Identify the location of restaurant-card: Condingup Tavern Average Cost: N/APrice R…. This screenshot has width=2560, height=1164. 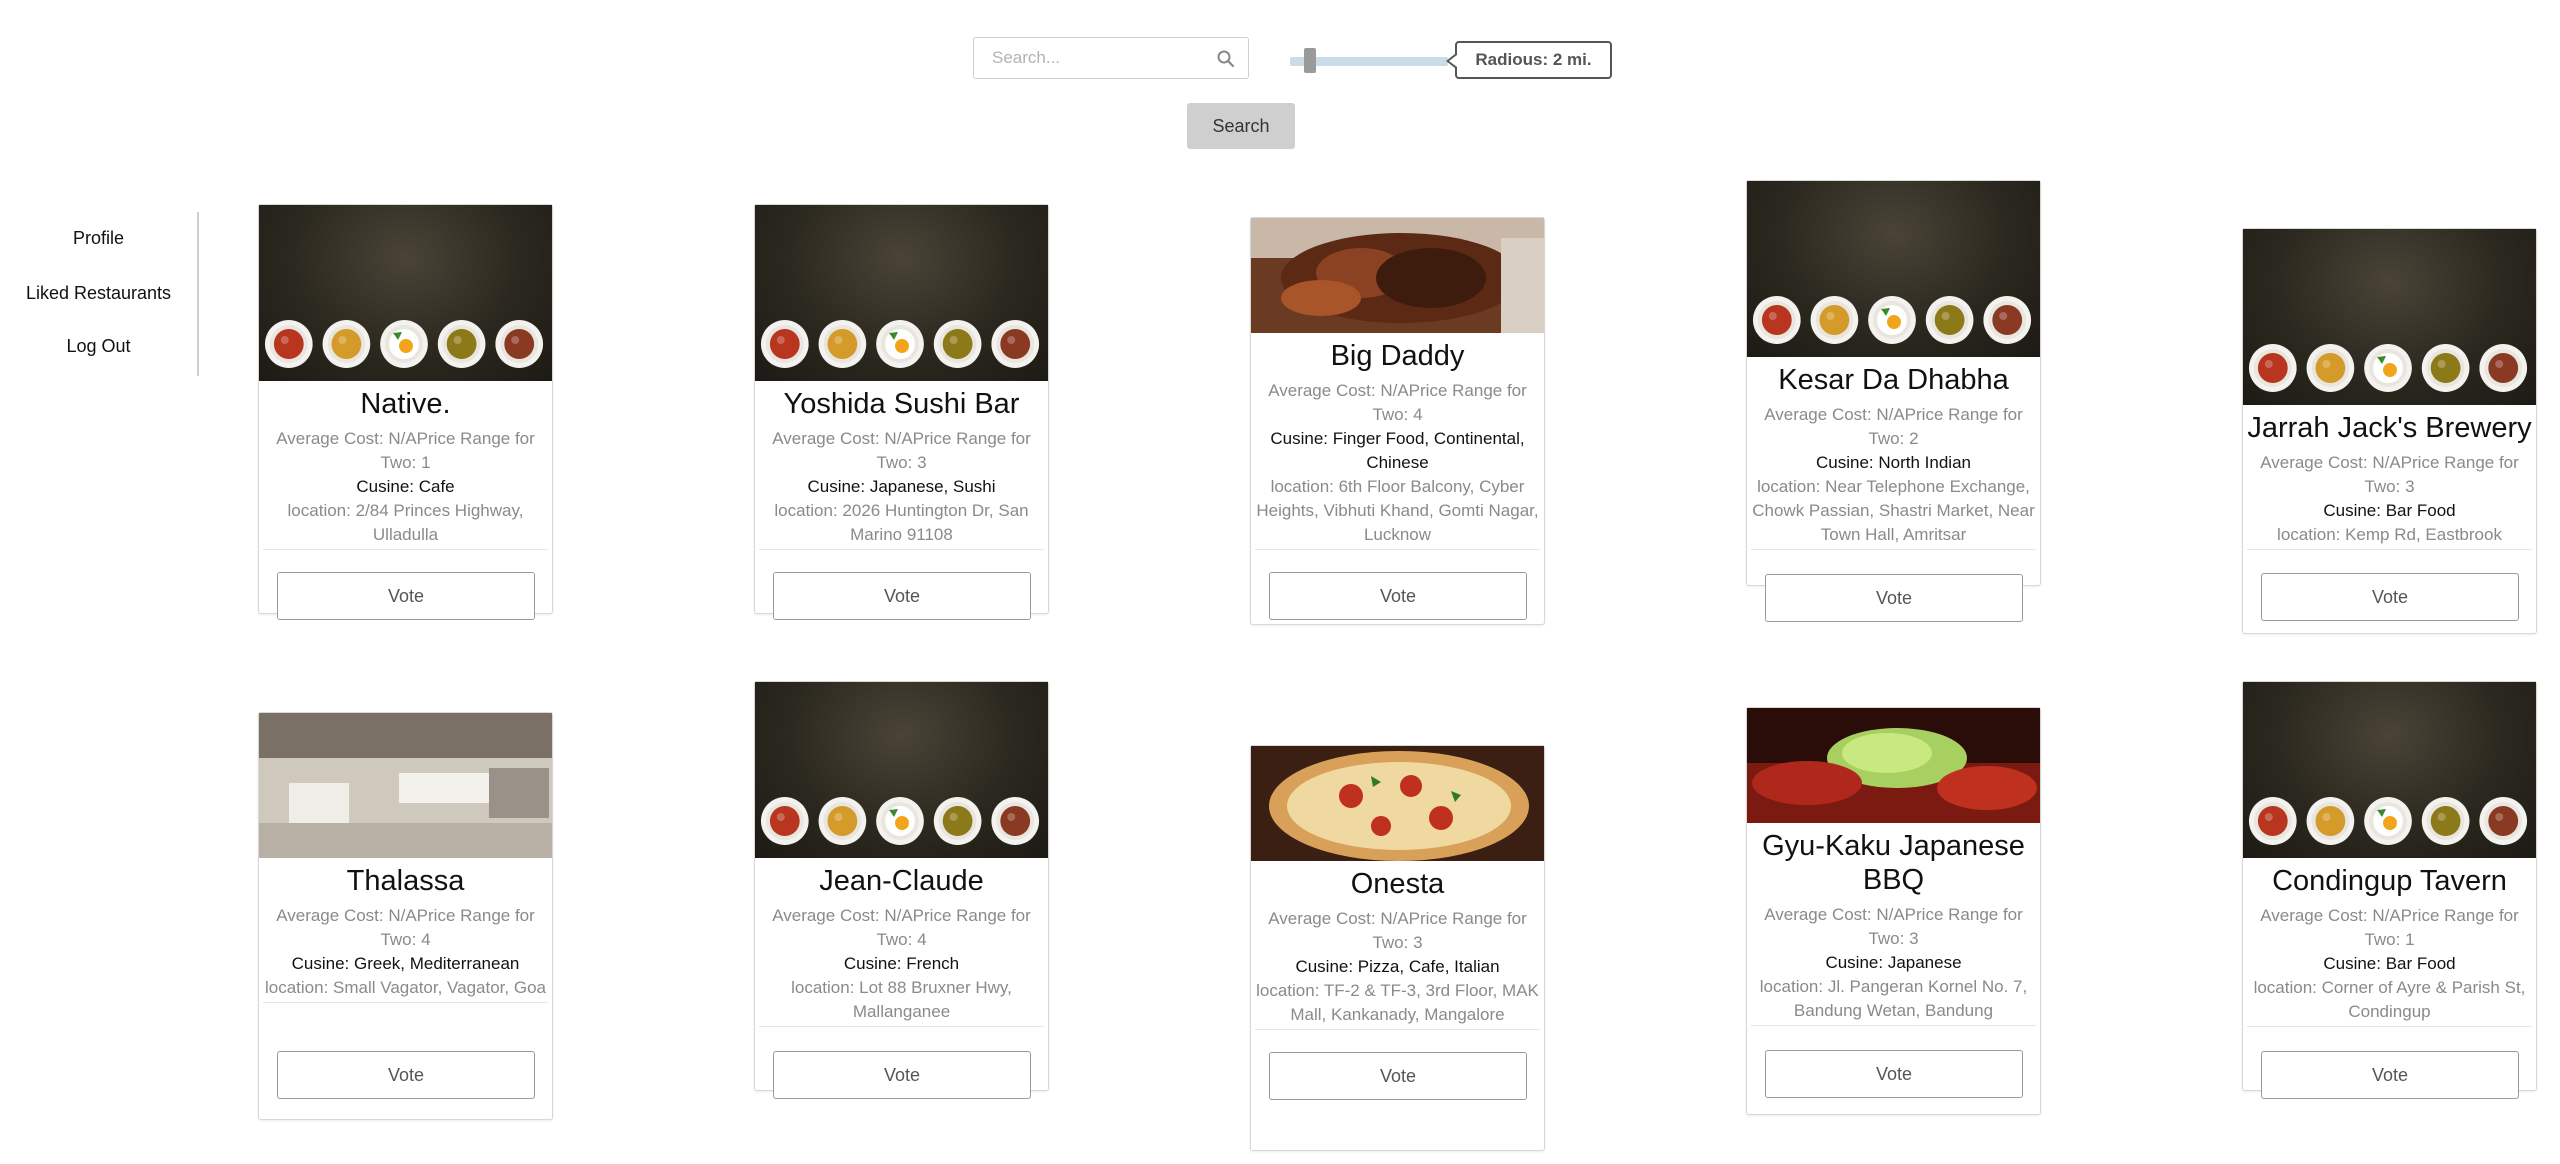
(2389, 890).